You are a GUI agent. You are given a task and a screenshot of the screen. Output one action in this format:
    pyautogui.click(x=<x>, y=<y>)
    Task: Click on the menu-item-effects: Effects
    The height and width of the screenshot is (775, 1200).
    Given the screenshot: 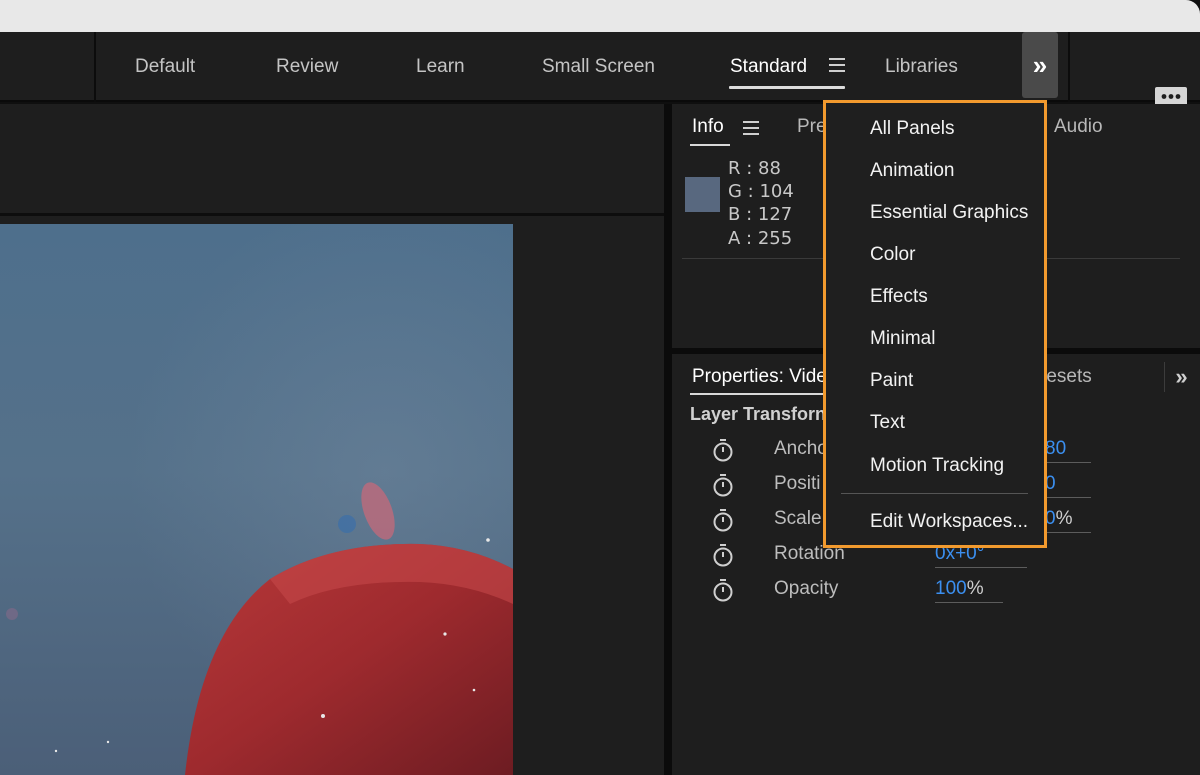 What is the action you would take?
    pyautogui.click(x=899, y=297)
    